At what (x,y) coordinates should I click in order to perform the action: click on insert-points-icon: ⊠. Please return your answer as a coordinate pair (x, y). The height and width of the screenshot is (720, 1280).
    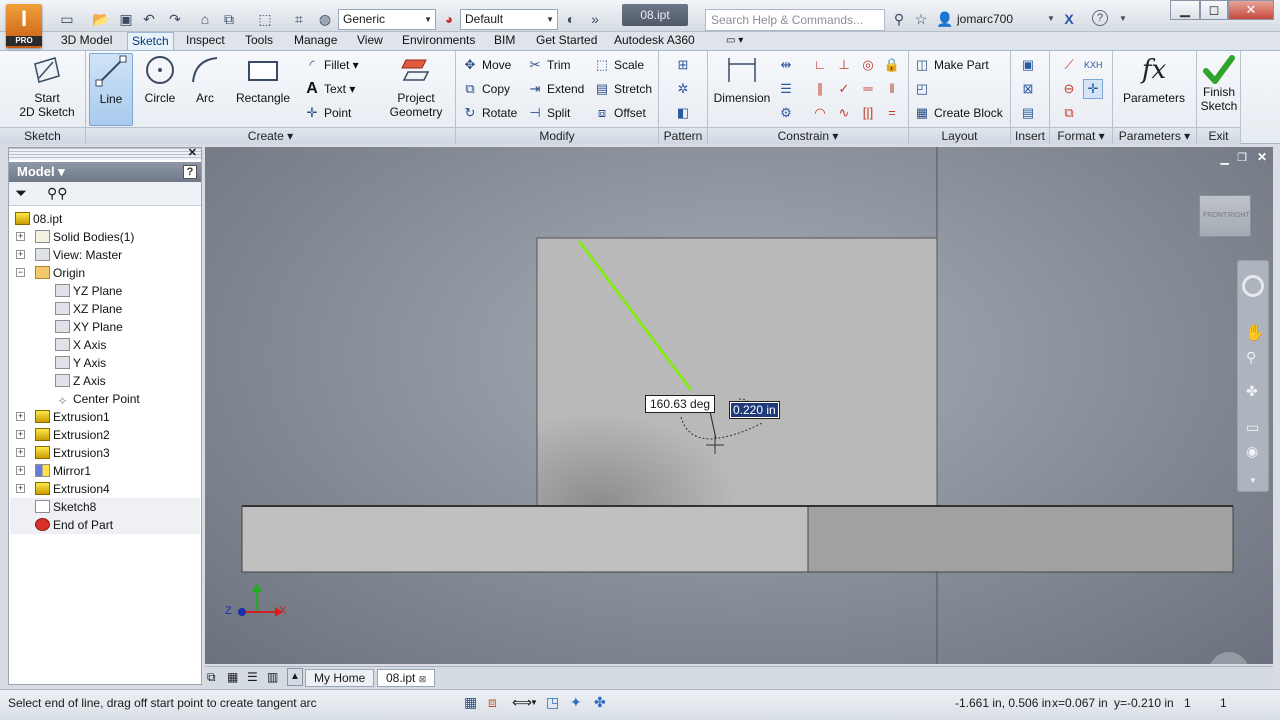
    Looking at the image, I should click on (1028, 89).